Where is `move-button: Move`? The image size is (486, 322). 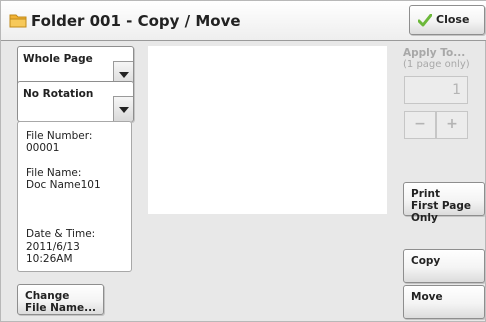 move-button: Move is located at coordinates (444, 302).